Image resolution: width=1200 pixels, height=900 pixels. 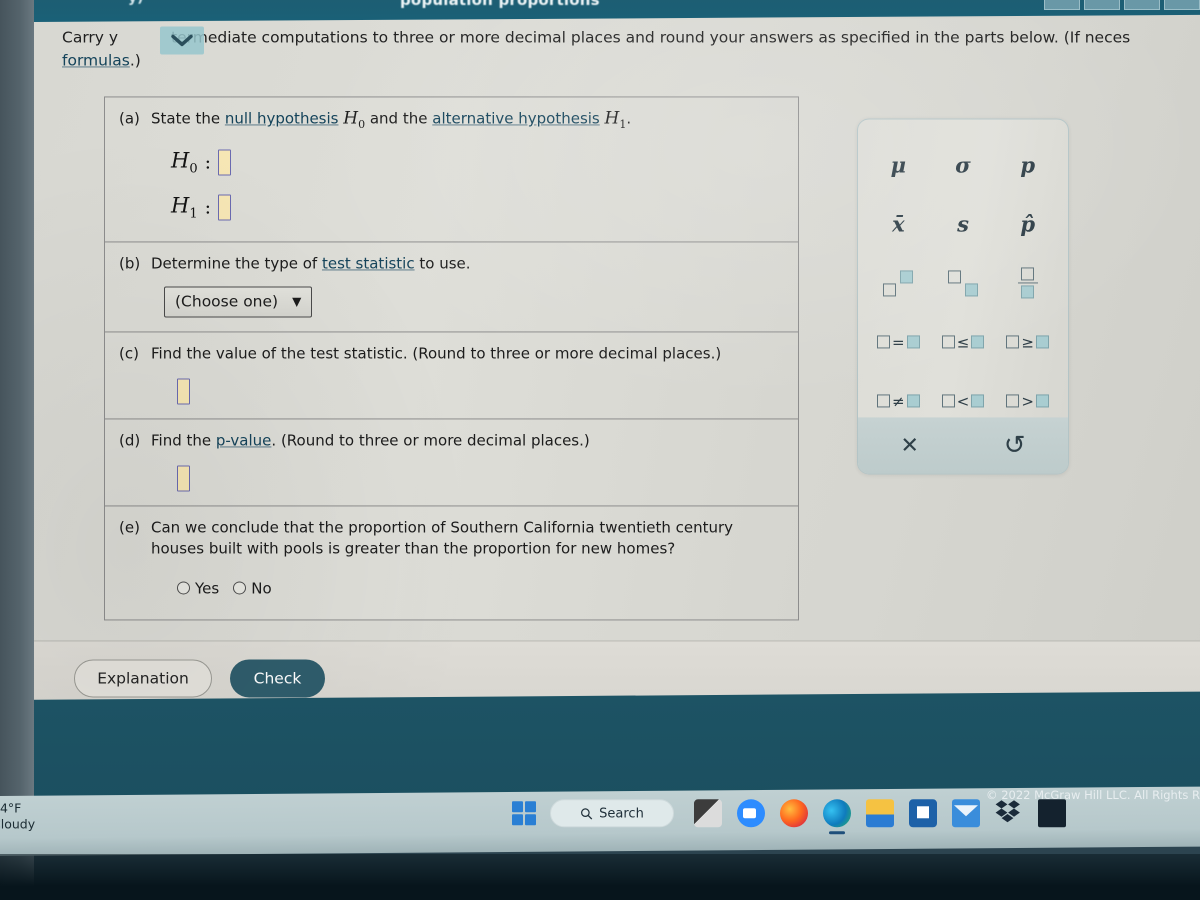 I want to click on microsoft-store-icon, so click(x=923, y=813).